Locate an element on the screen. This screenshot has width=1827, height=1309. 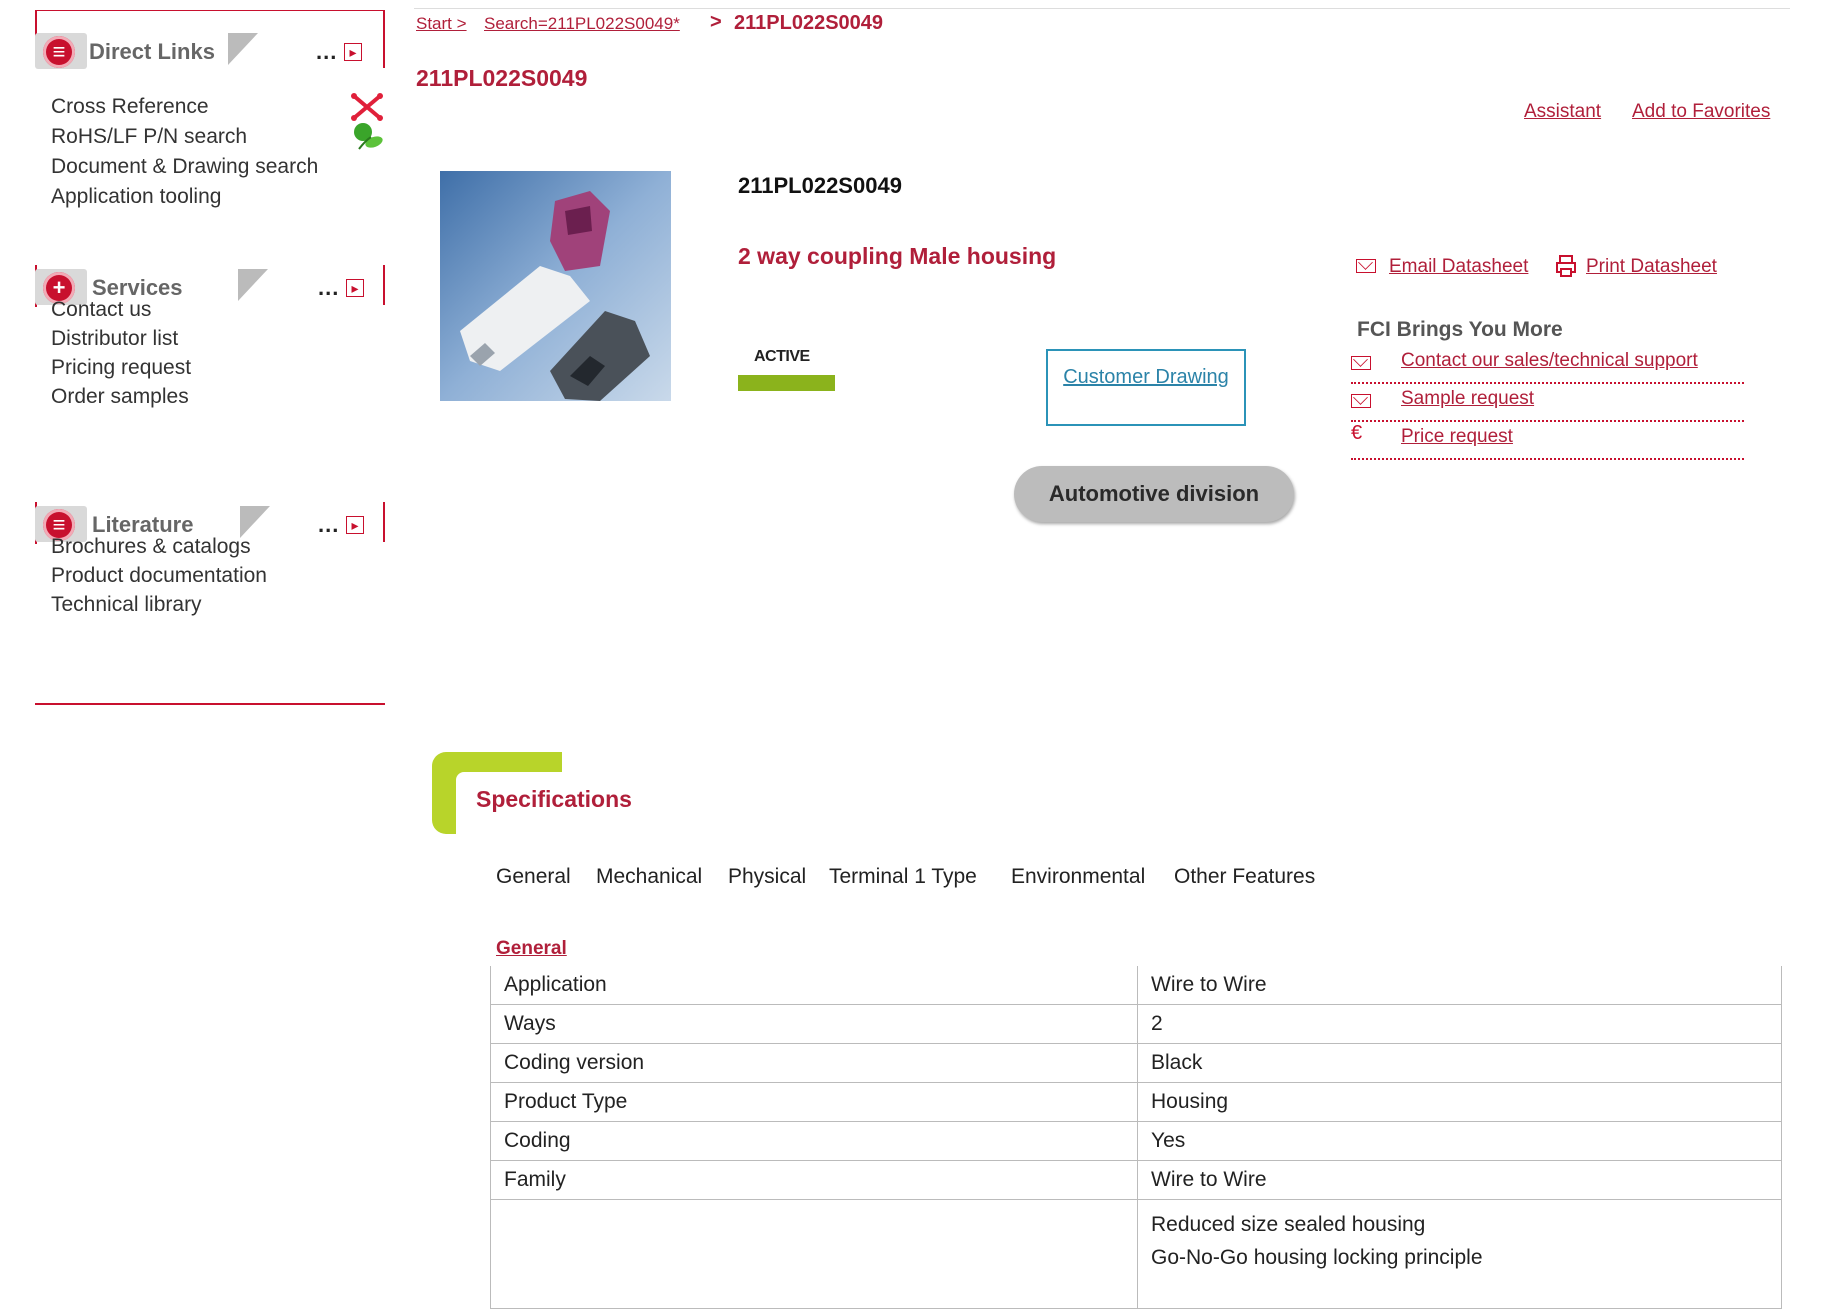
sidebar-item-order-samples: Order samples is located at coordinates (120, 397).